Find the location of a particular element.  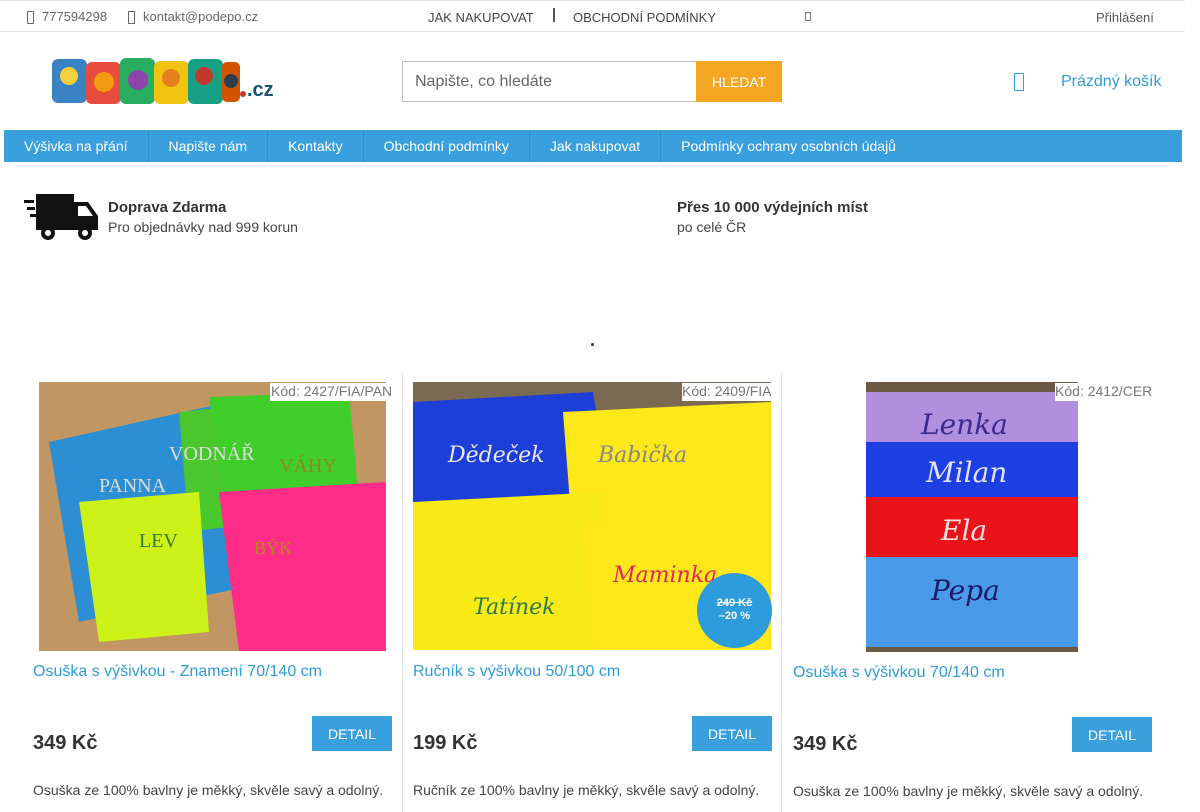

product-name: Osuška s výšivkou - Znamení 70/140 cm is located at coordinates (177, 672).